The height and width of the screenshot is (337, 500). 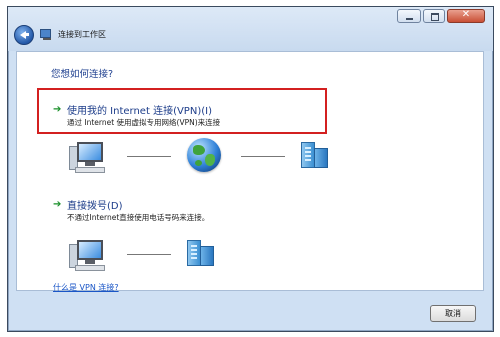 What do you see at coordinates (453, 313) in the screenshot?
I see `cancel-button: 取消` at bounding box center [453, 313].